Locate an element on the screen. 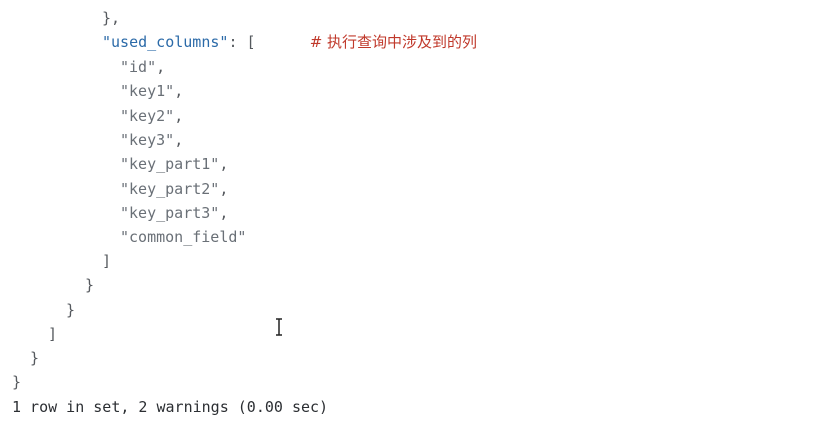 The height and width of the screenshot is (424, 821). code-line: "id", is located at coordinates (142, 67).